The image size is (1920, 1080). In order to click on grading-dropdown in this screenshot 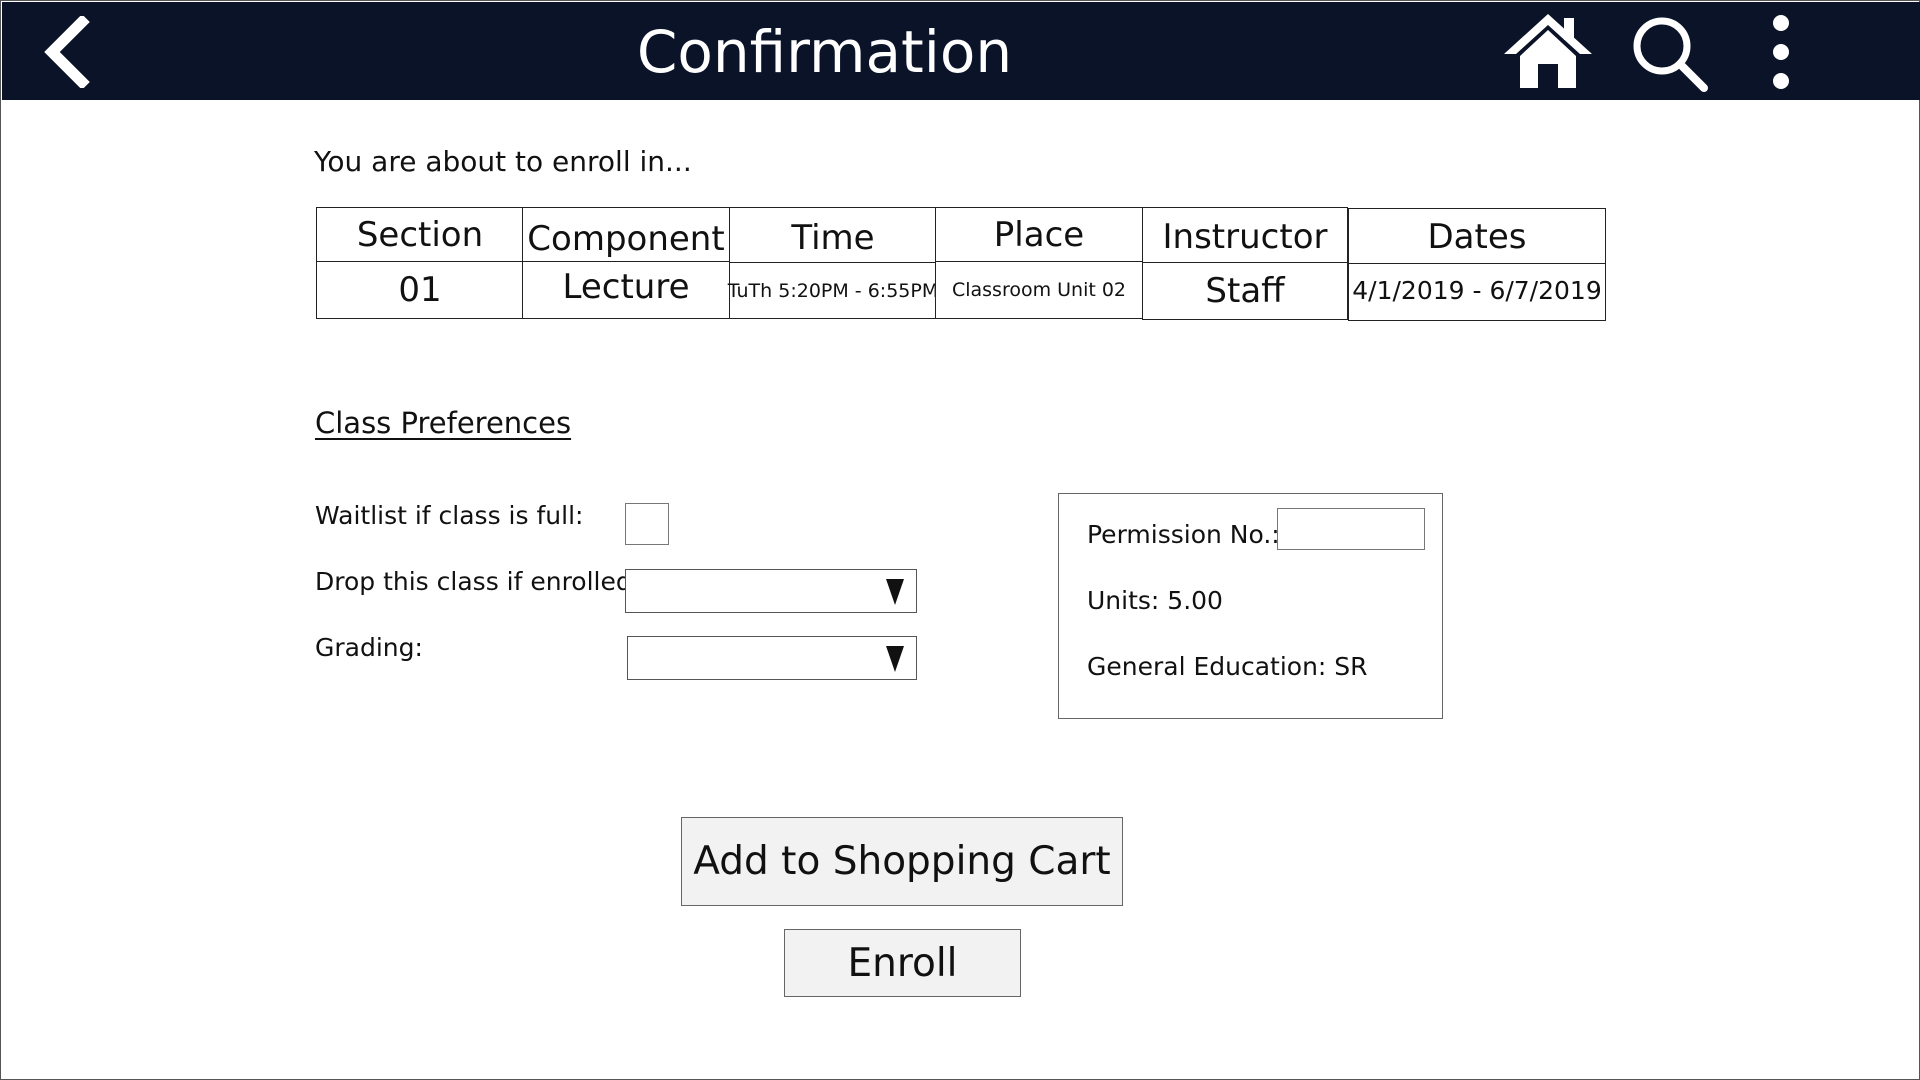, I will do `click(772, 658)`.